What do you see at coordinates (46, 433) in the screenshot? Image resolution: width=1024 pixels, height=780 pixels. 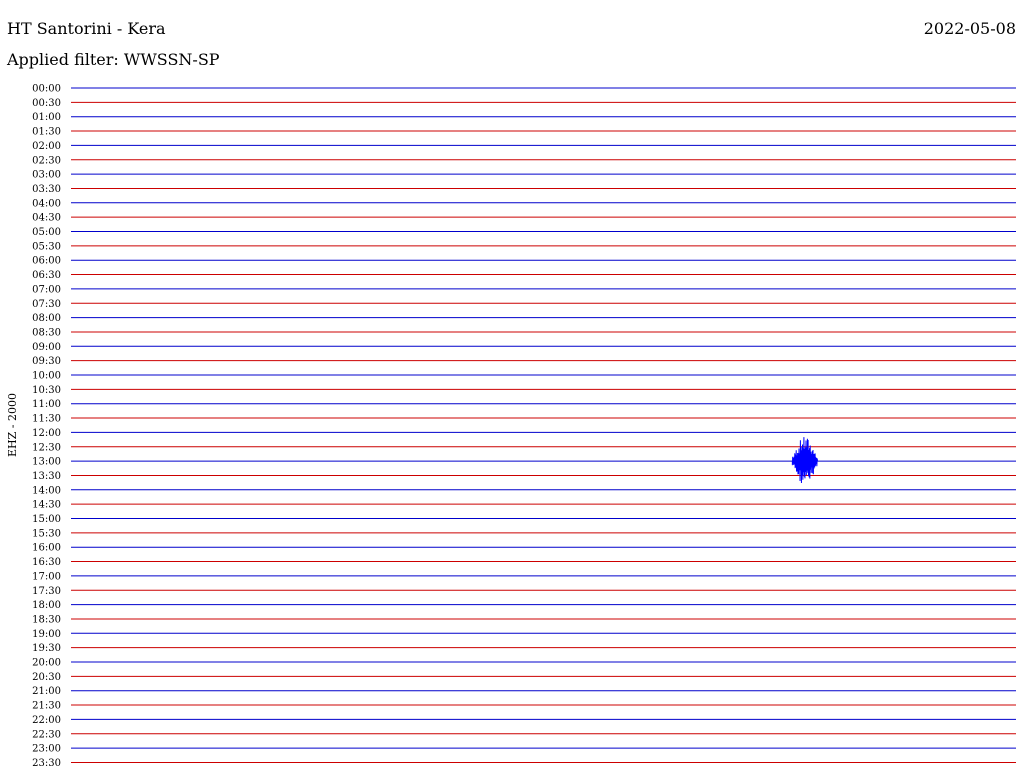 I see `time-label: 12:00` at bounding box center [46, 433].